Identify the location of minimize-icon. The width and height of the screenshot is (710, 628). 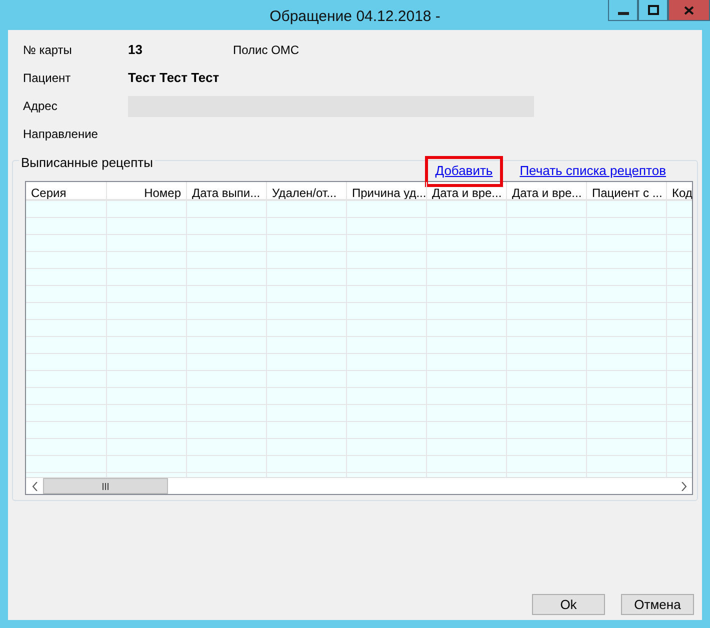
(623, 13).